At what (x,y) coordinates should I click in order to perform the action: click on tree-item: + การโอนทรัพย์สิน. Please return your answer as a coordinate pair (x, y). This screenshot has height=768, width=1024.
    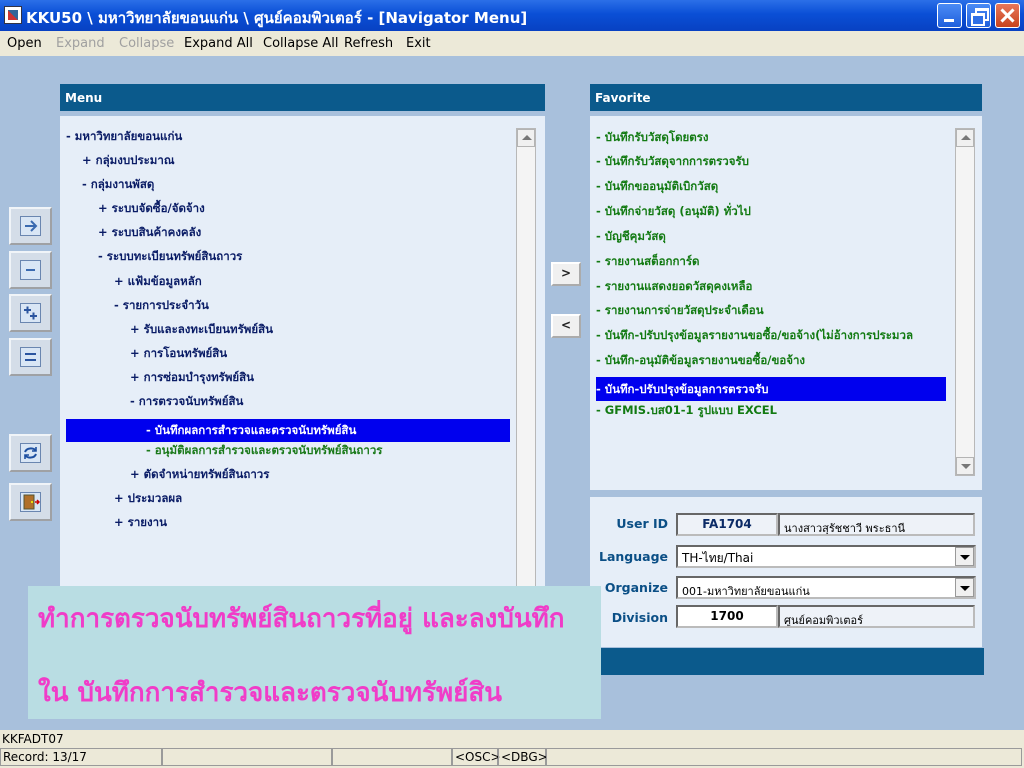
    Looking at the image, I should click on (178, 353).